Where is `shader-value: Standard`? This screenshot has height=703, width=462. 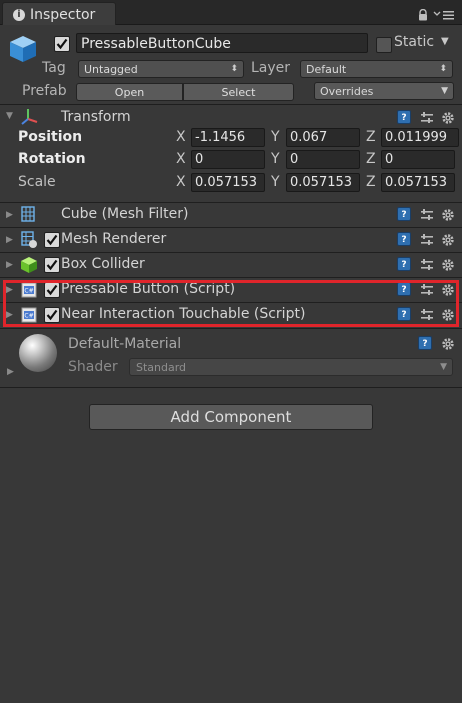 shader-value: Standard is located at coordinates (161, 367).